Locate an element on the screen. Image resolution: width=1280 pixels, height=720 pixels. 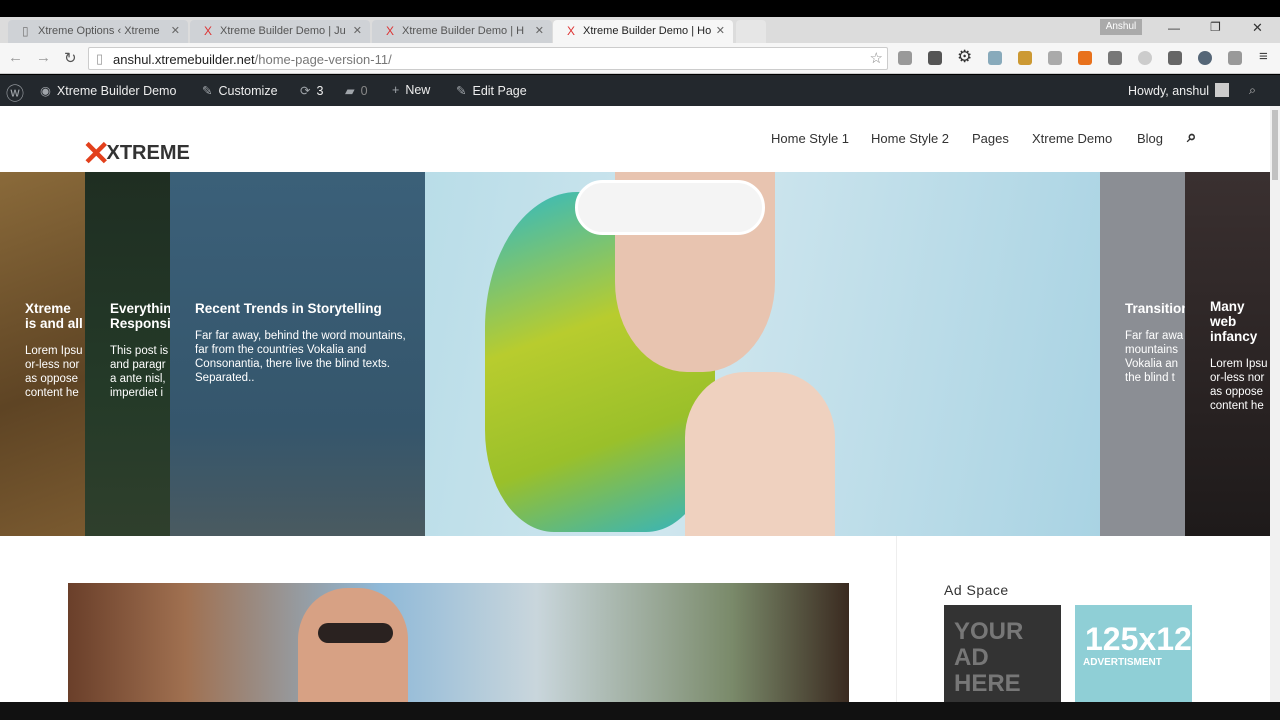
plus-icon: + is located at coordinates (396, 90).